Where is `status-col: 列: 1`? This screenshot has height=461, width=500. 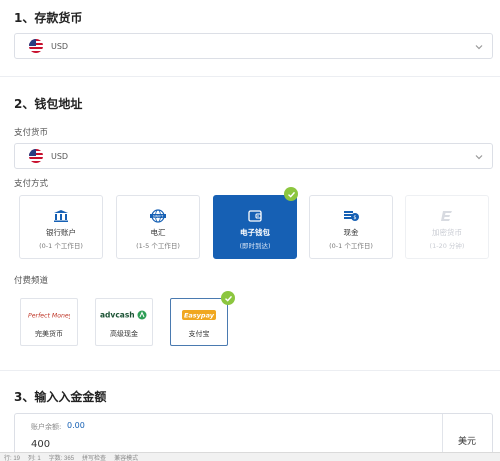 status-col: 列: 1 is located at coordinates (34, 458).